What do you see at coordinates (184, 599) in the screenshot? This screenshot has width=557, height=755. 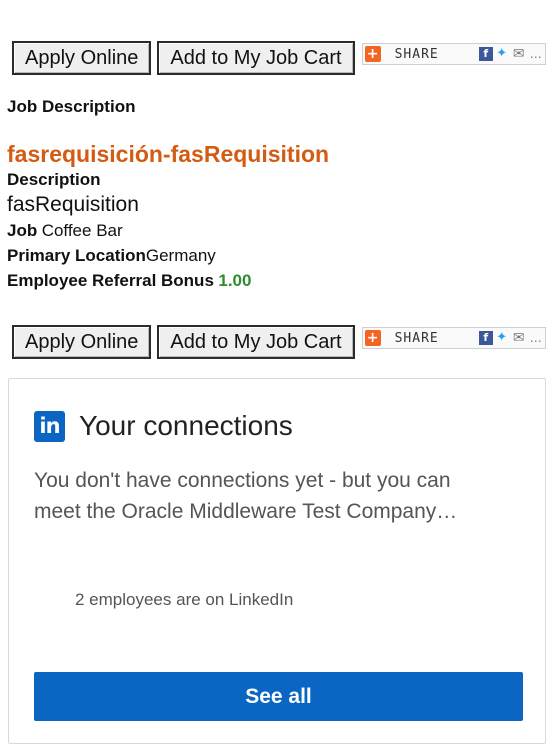 I see `linkedin-employee-count: 2 employees are on LinkedIn` at bounding box center [184, 599].